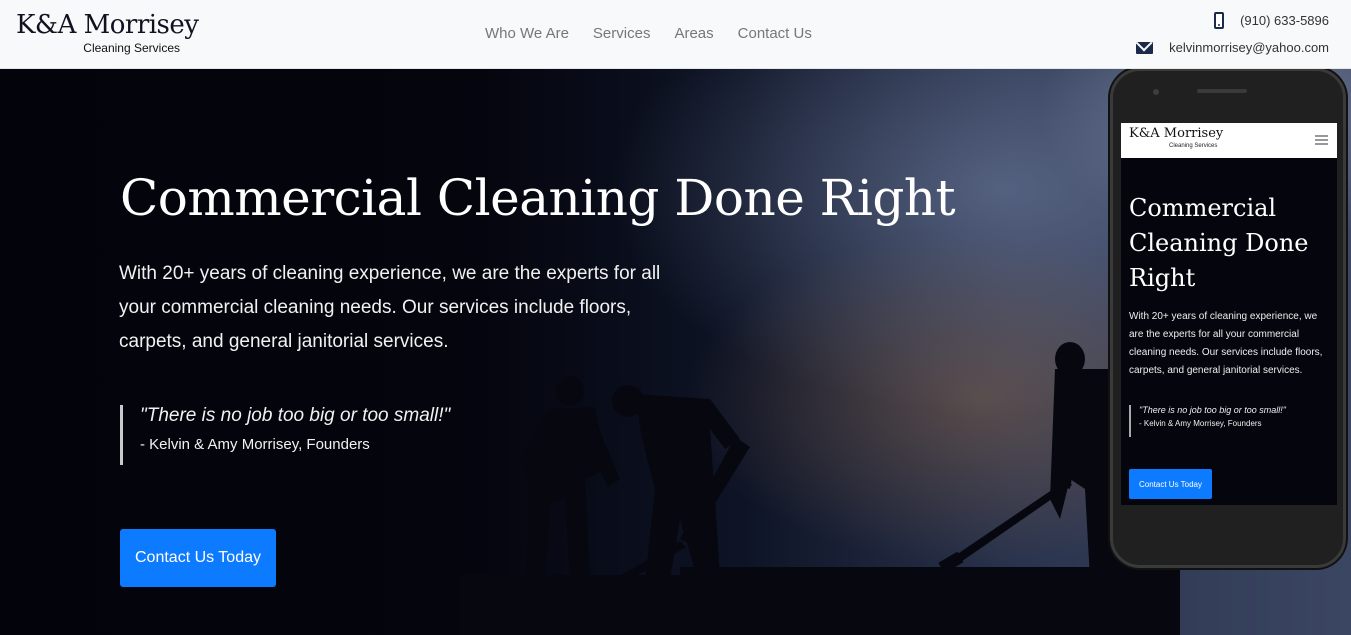 The image size is (1351, 635). Describe the element at coordinates (198, 558) in the screenshot. I see `contact-us-today-button: Contact Us Today` at that location.